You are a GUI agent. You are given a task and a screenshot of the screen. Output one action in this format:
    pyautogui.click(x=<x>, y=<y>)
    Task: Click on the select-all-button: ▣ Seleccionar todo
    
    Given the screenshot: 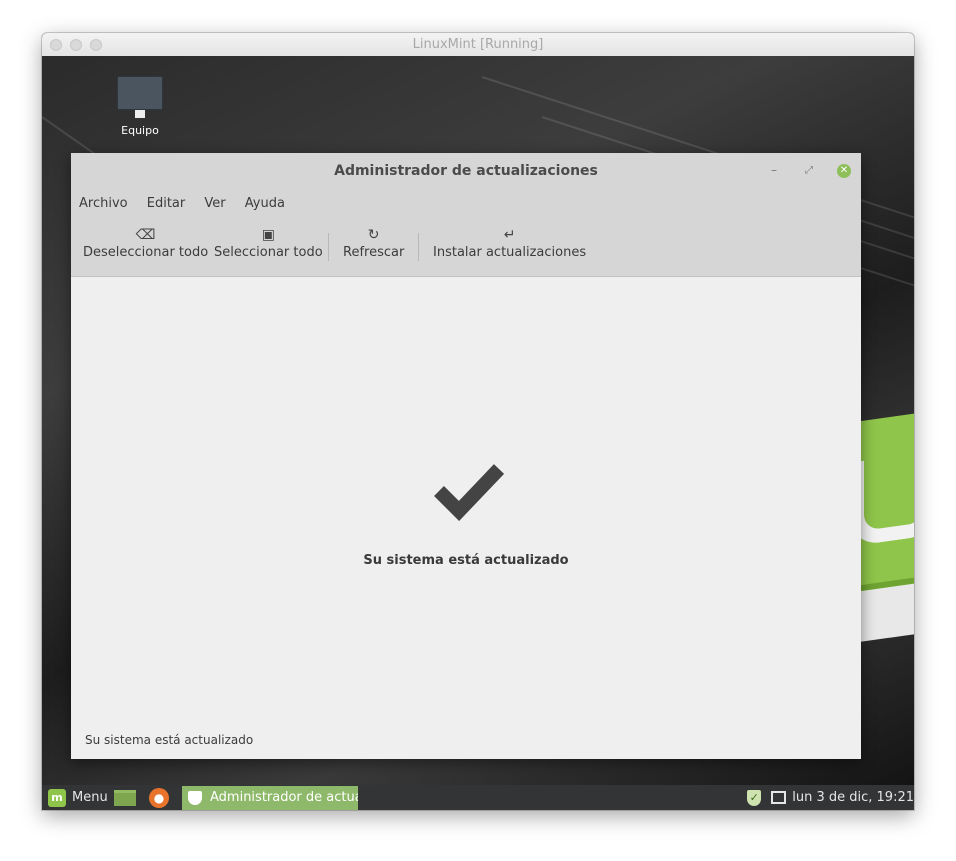 What is the action you would take?
    pyautogui.click(x=268, y=242)
    